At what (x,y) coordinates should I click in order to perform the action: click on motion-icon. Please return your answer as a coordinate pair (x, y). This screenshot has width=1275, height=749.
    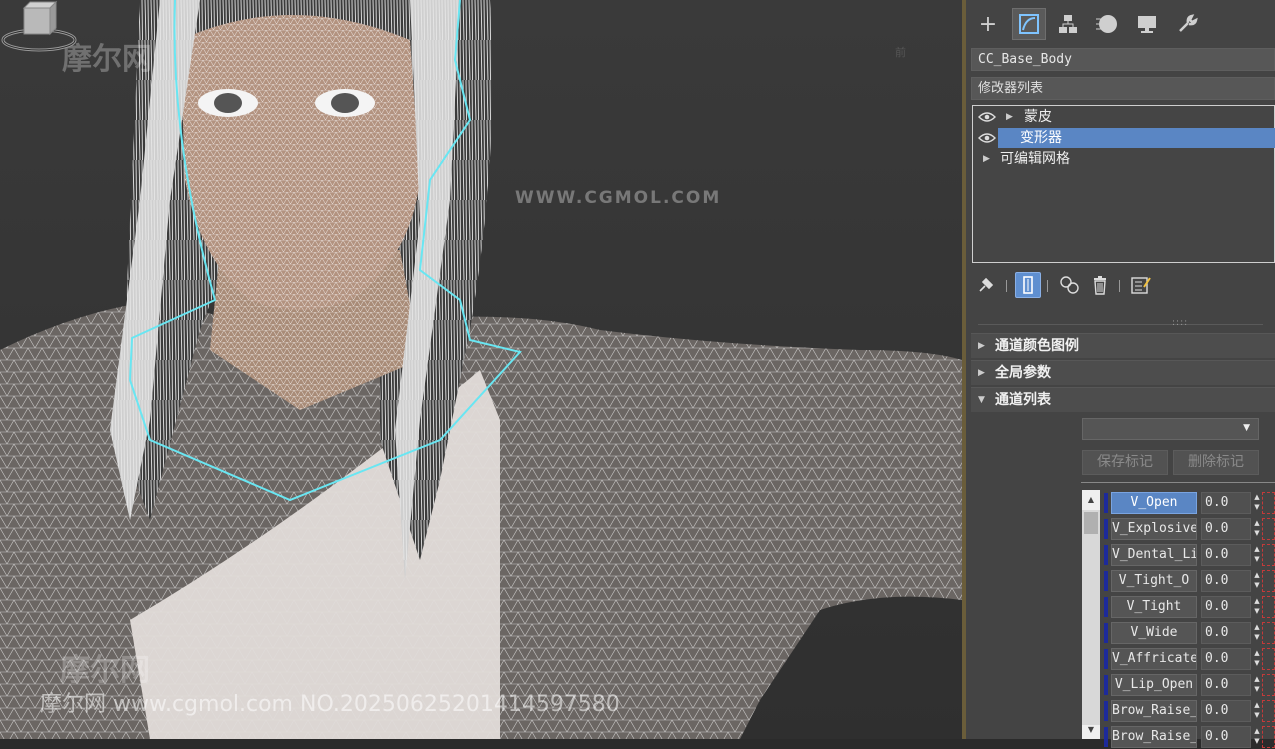
    Looking at the image, I should click on (1106, 24).